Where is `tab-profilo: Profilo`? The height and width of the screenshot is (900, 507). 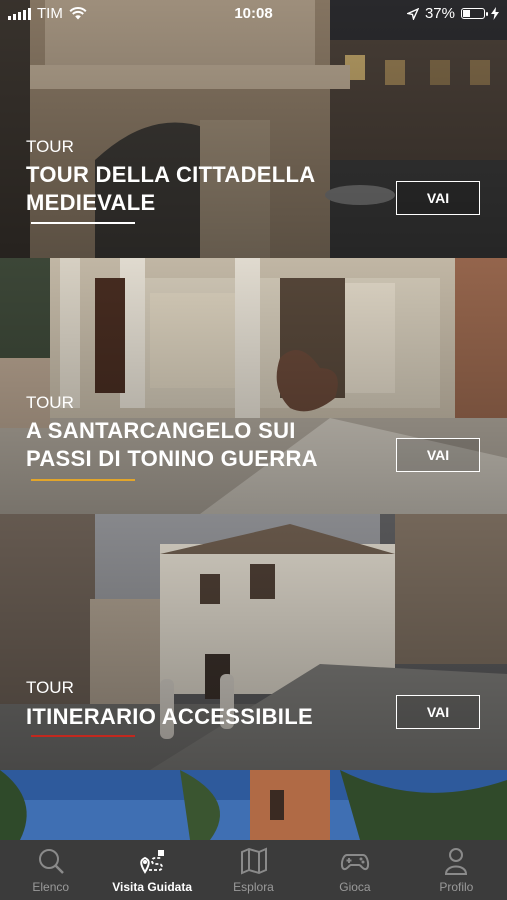
tab-profilo: Profilo is located at coordinates (456, 870).